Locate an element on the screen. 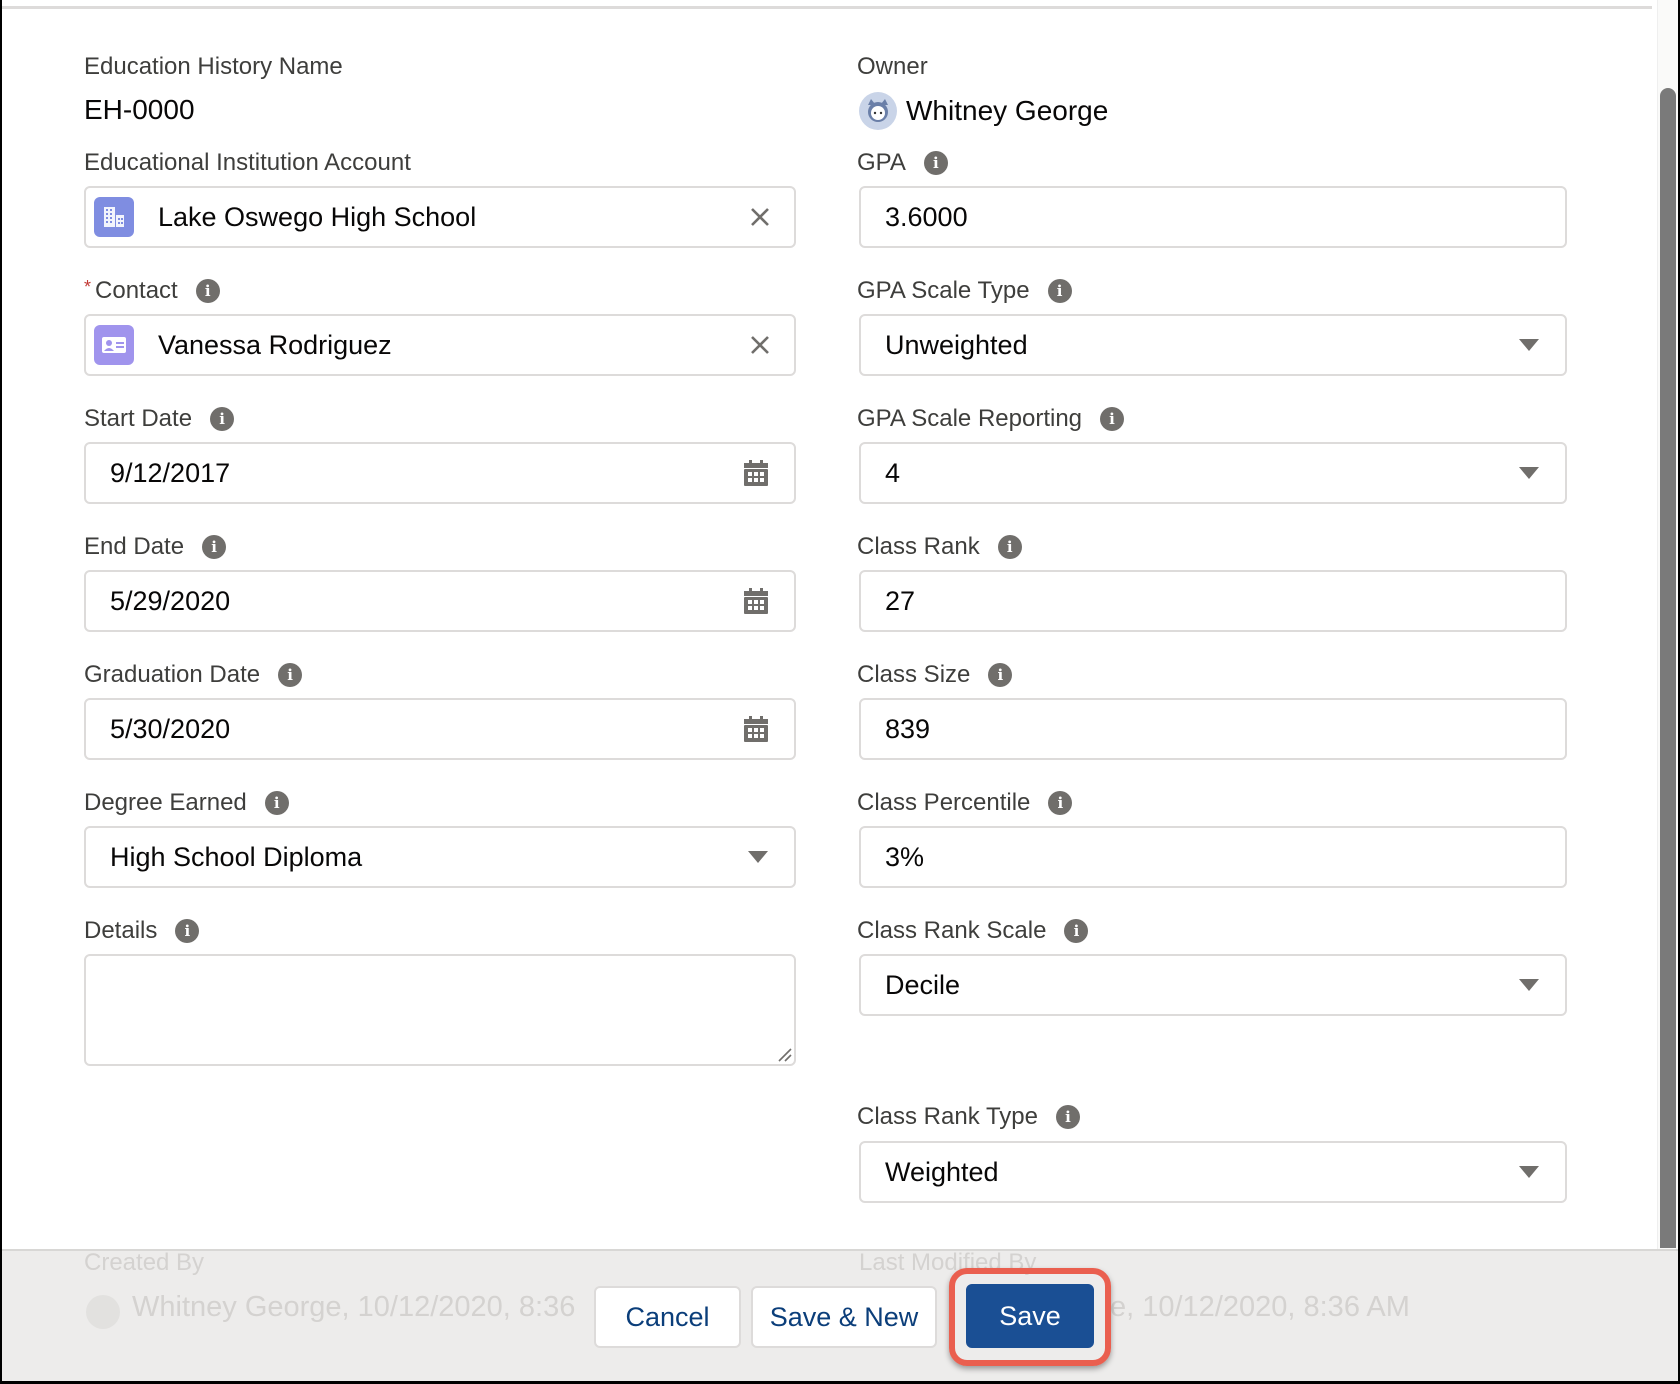  class-rank-type-select: Weighted is located at coordinates (1213, 1172).